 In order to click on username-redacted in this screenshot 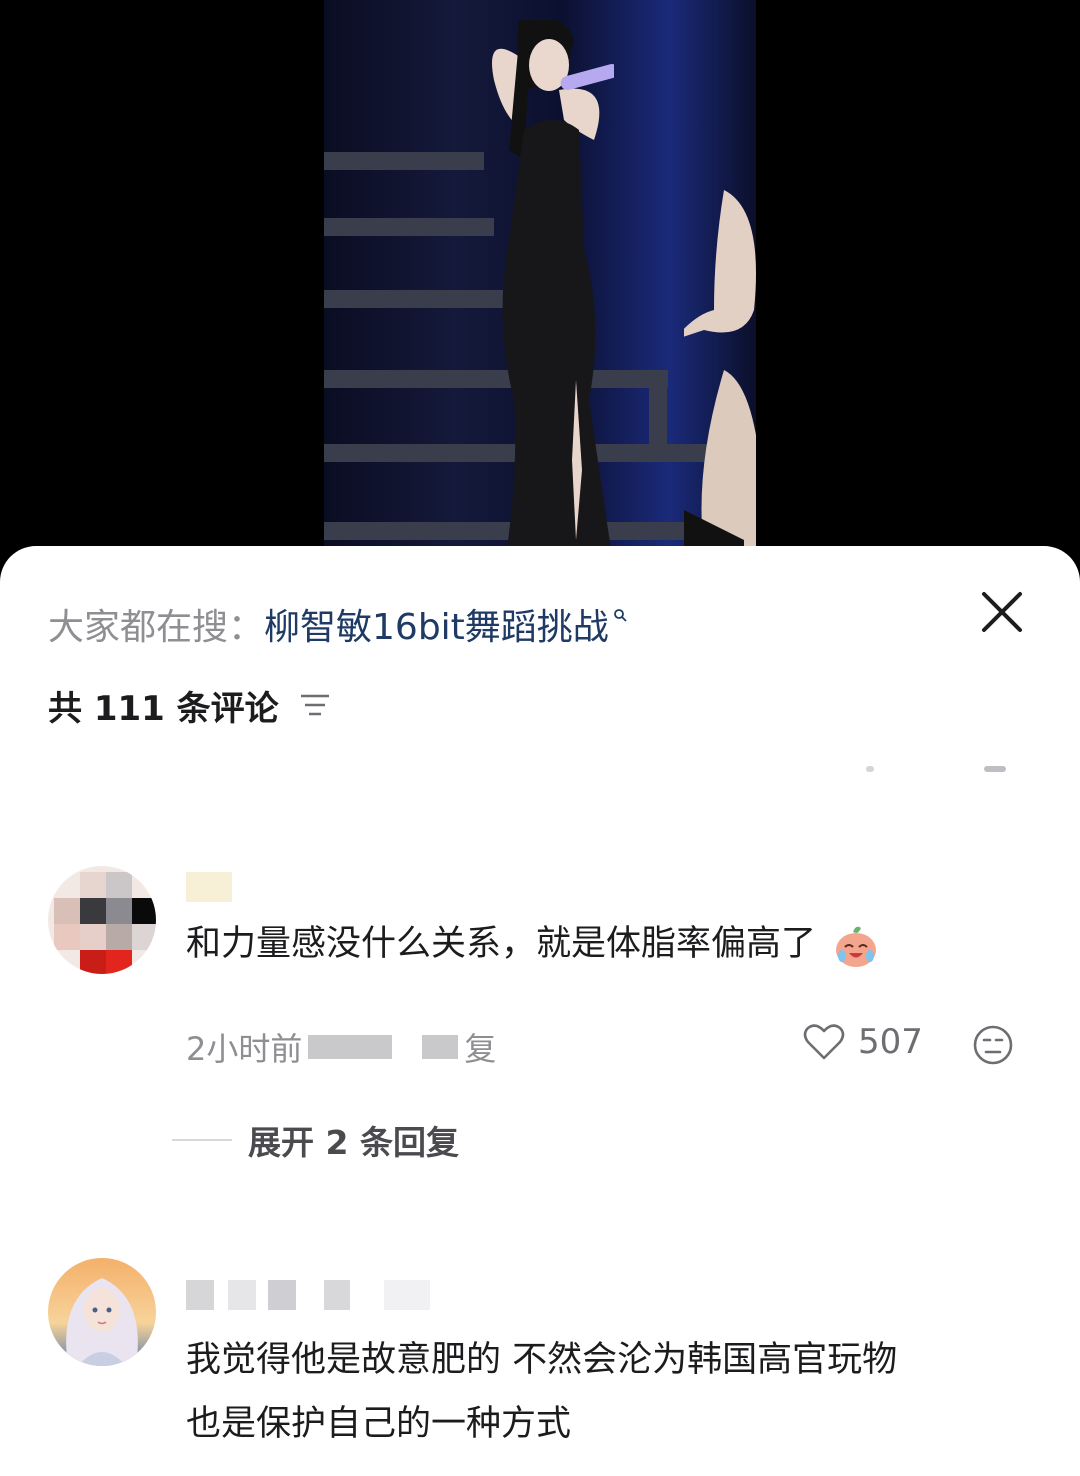, I will do `click(209, 887)`.